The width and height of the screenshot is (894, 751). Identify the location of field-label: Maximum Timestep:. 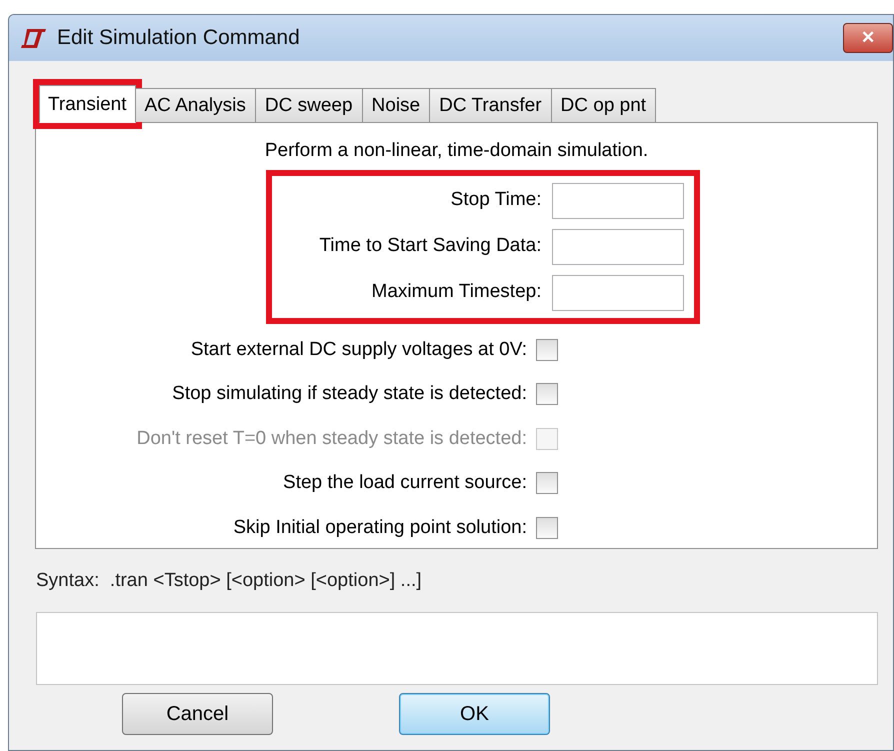
(456, 292).